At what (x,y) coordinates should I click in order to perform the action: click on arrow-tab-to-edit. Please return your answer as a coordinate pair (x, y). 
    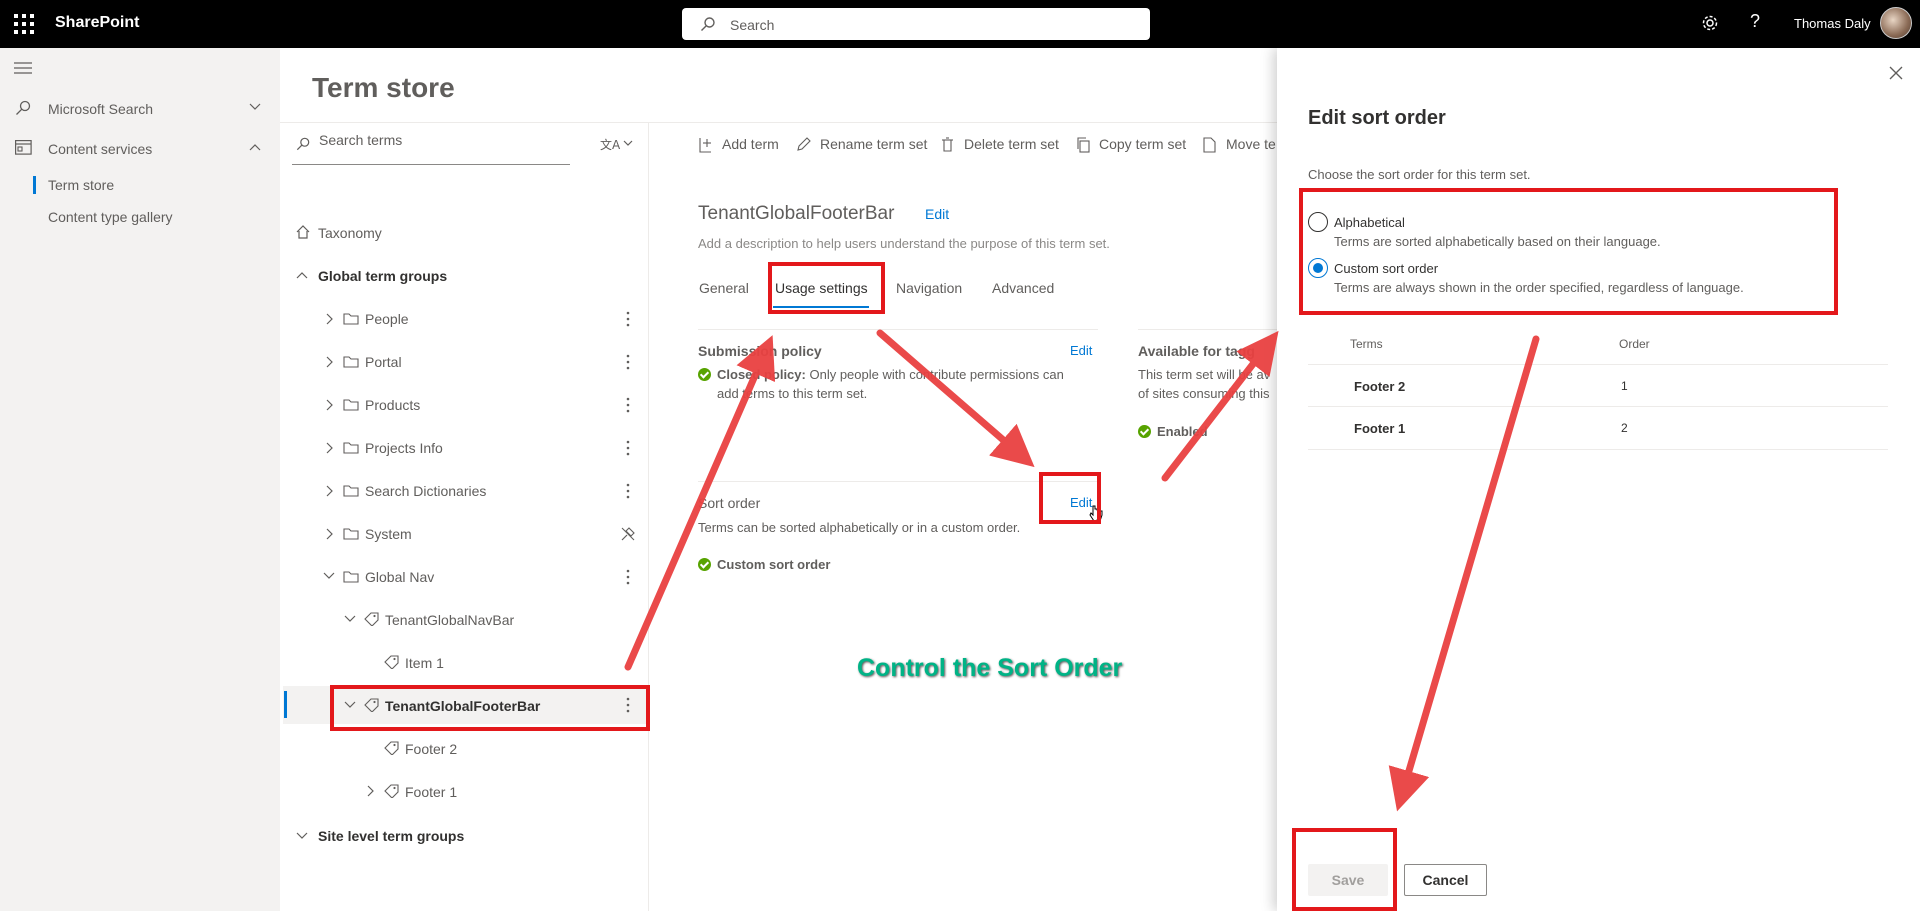
    Looking at the image, I should click on (955, 398).